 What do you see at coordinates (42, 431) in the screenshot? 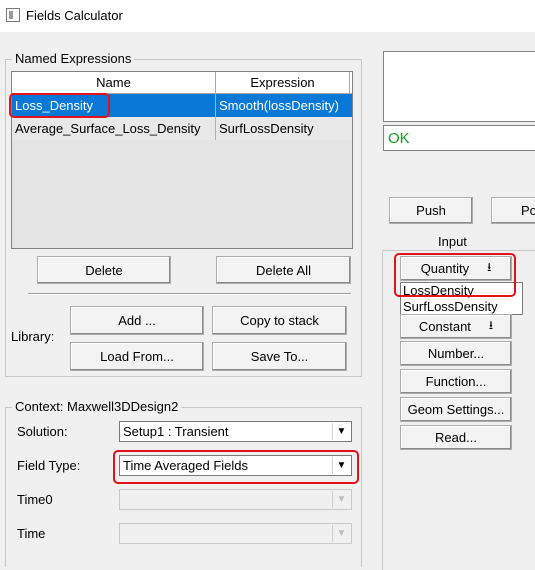
I see `solution-label: Solution:` at bounding box center [42, 431].